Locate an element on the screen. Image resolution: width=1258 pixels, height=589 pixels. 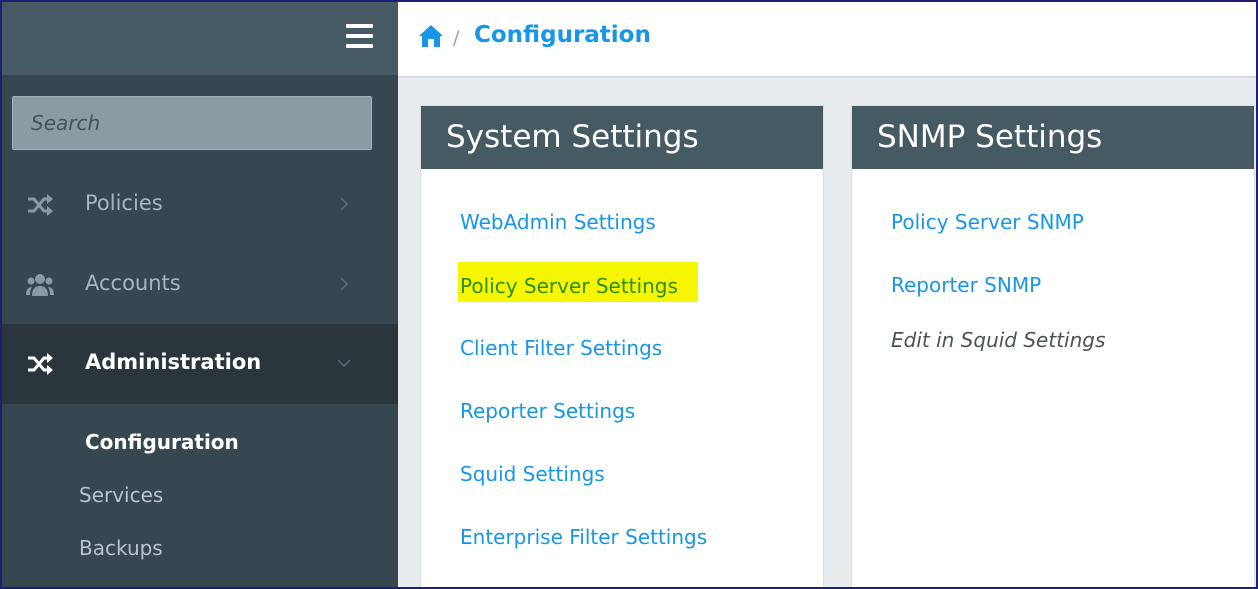
sidebar-item-label: Accounts is located at coordinates (133, 283).